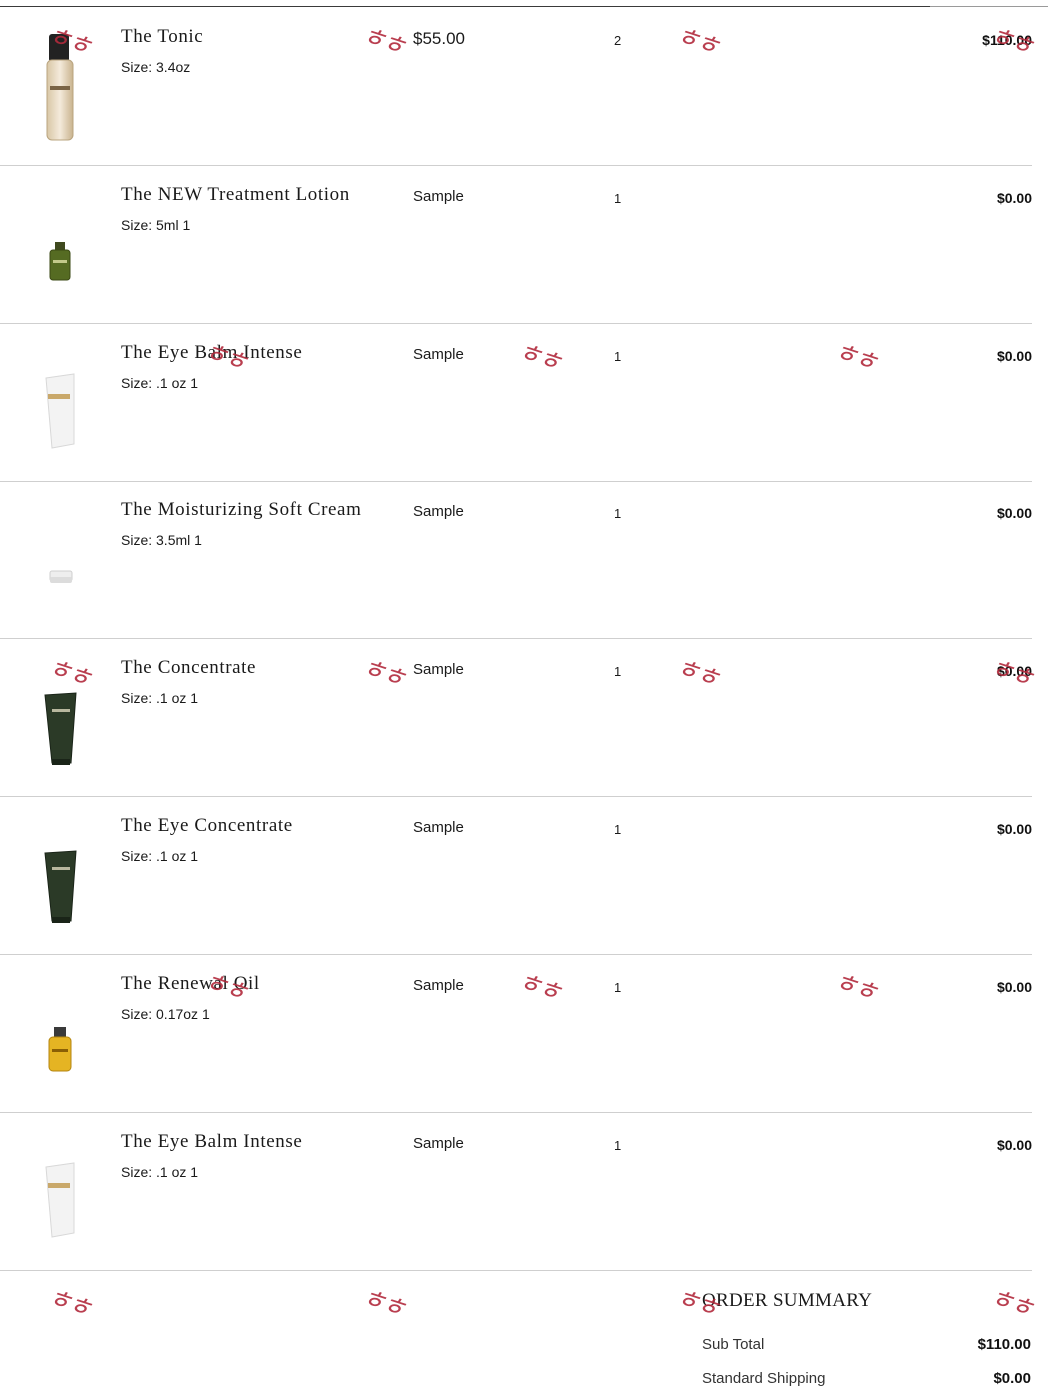 Image resolution: width=1048 pixels, height=1399 pixels. Describe the element at coordinates (190, 984) in the screenshot. I see `product-name: The Renewal Oil` at that location.